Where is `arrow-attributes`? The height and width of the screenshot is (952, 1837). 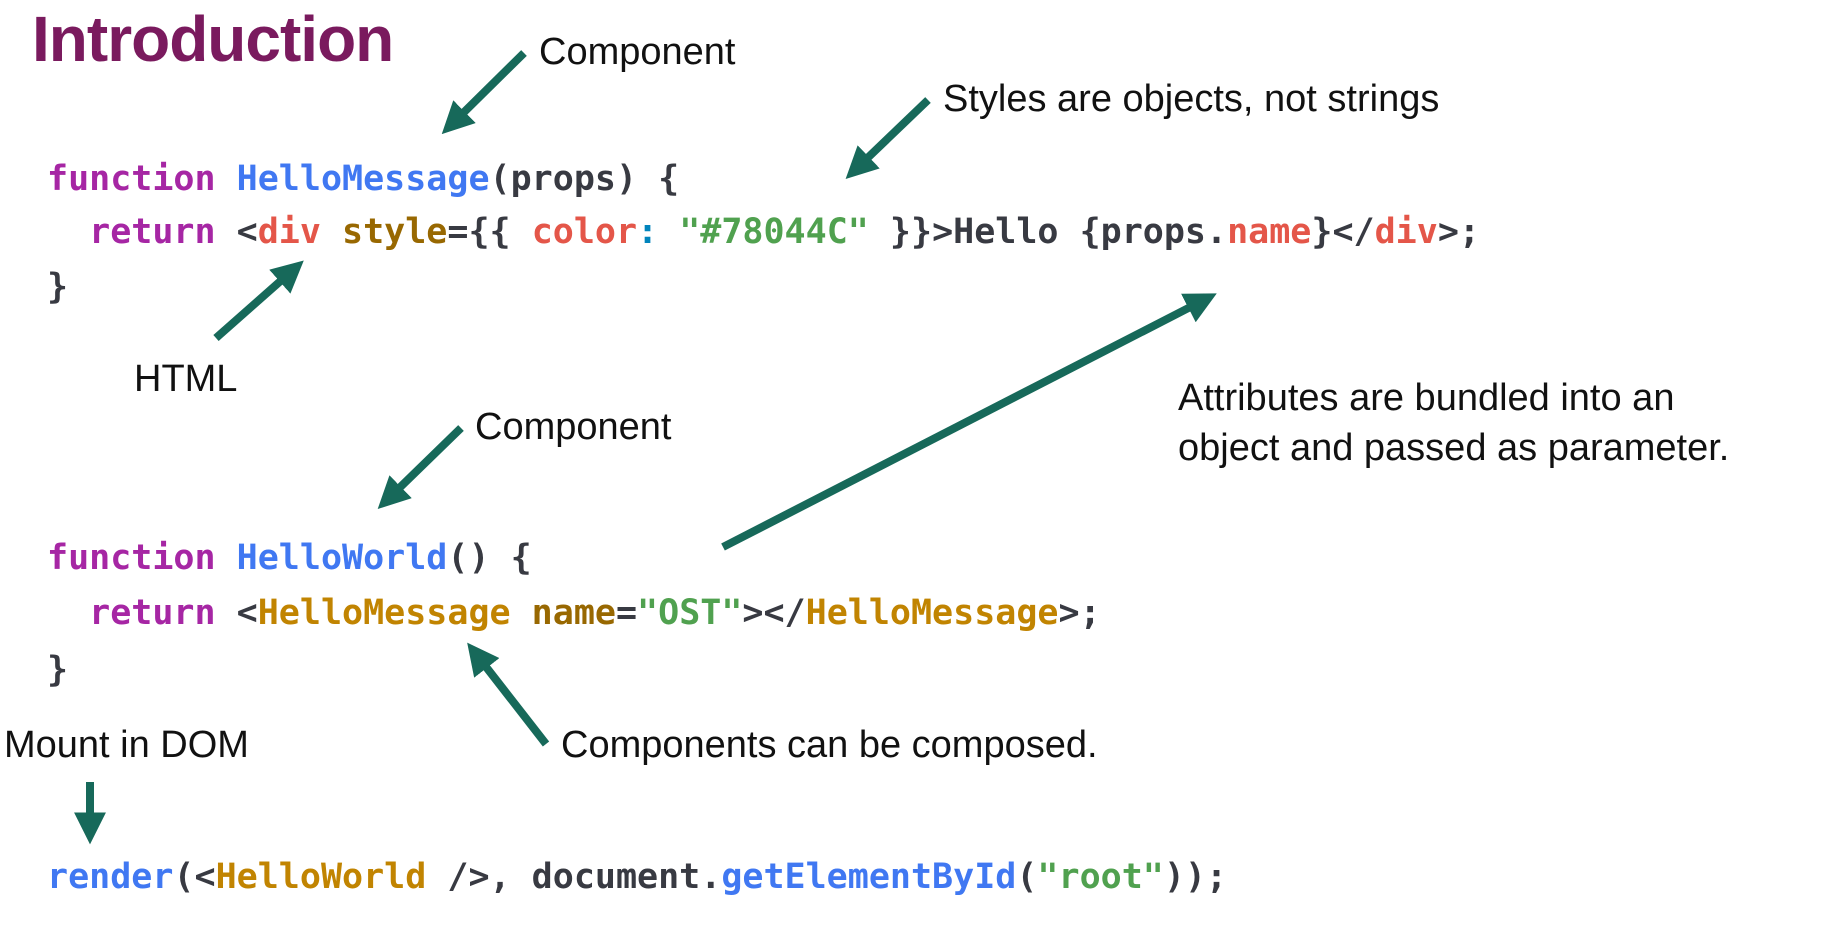
arrow-attributes is located at coordinates (969, 422).